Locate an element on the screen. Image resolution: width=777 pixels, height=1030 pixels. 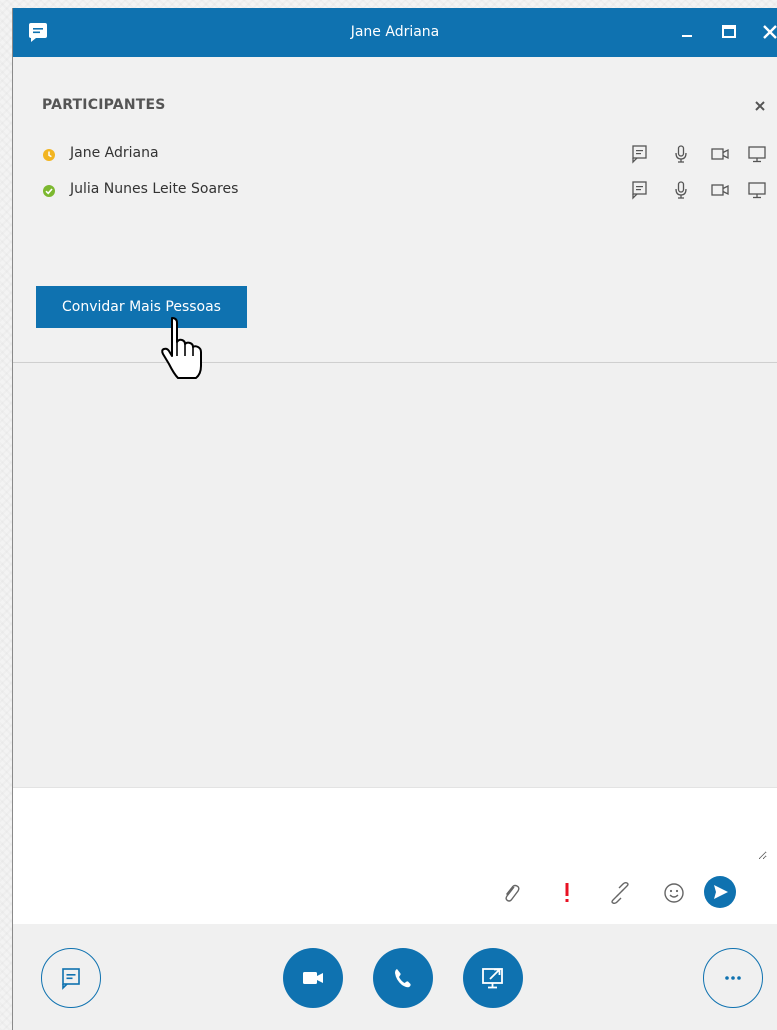
away-status-icon is located at coordinates (49, 154).